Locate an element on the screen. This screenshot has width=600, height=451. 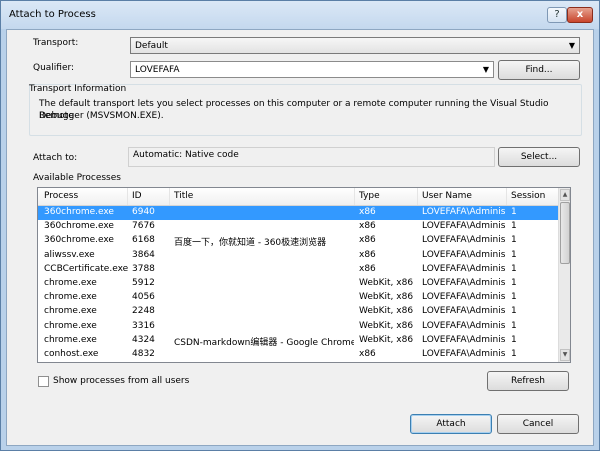
vertical-scrollbar: ▲ ▼ is located at coordinates (564, 275).